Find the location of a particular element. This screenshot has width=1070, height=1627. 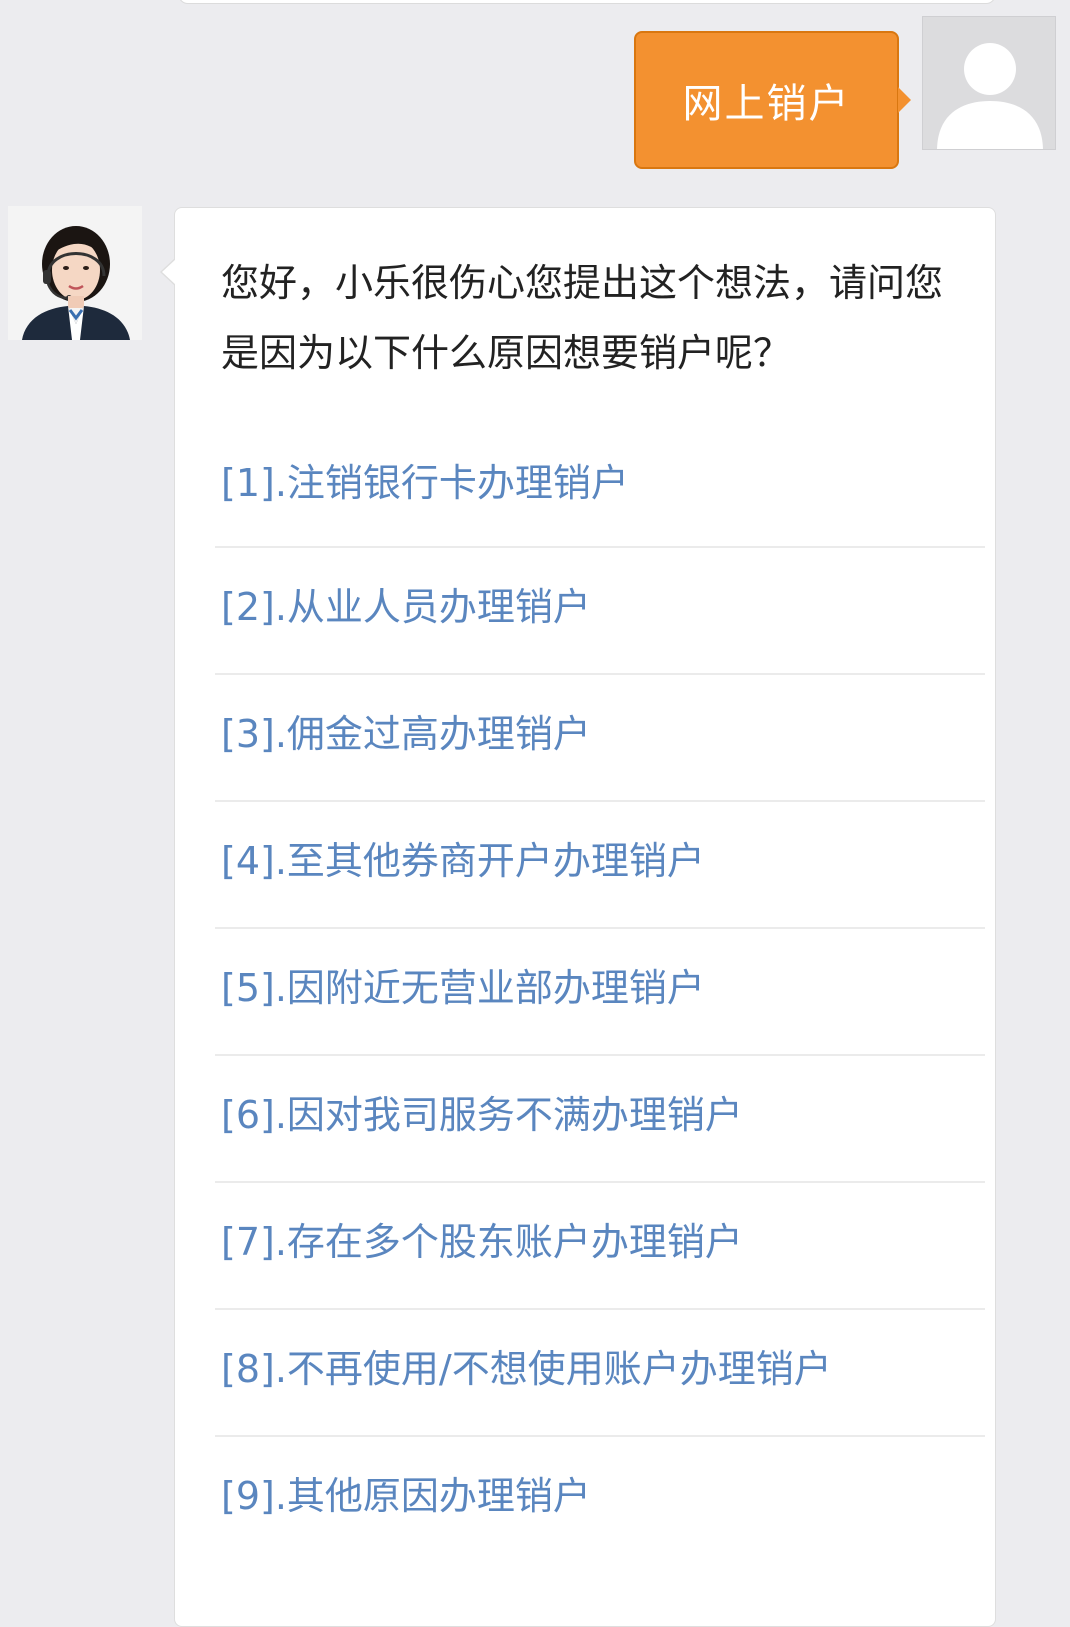

reason-option-link: [8].不再使用/不想使用账户办理销户 is located at coordinates (526, 1369).